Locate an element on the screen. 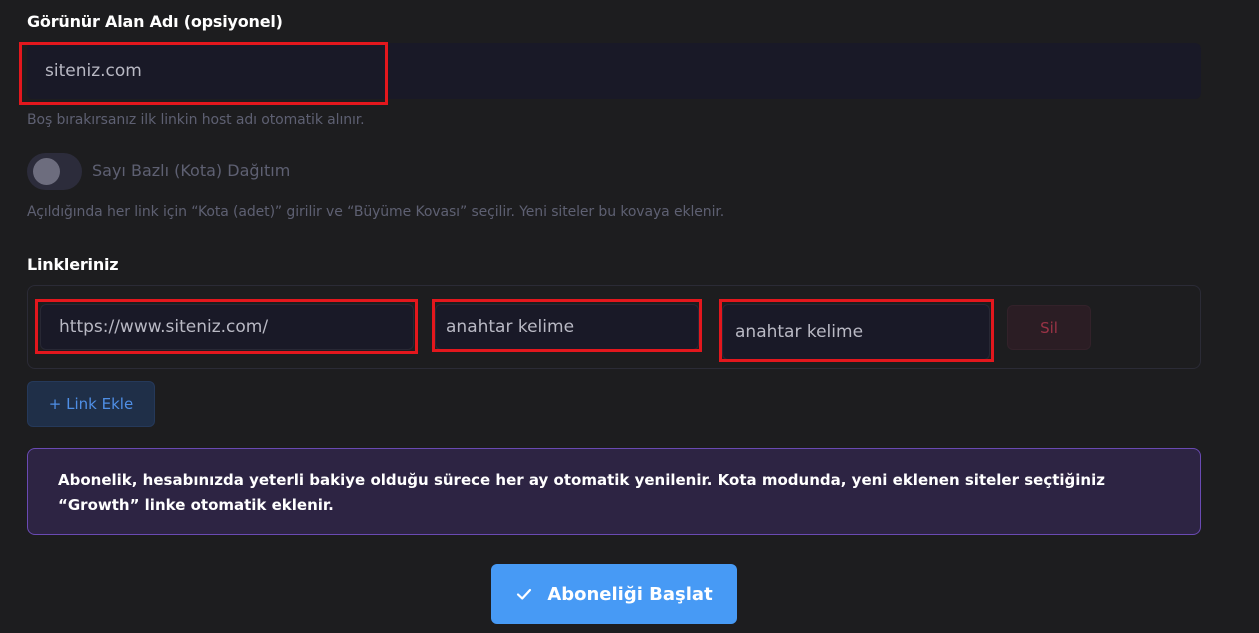  quota-toggle-label: Sayı Bazlı (Kota) Dağıtım is located at coordinates (191, 170).